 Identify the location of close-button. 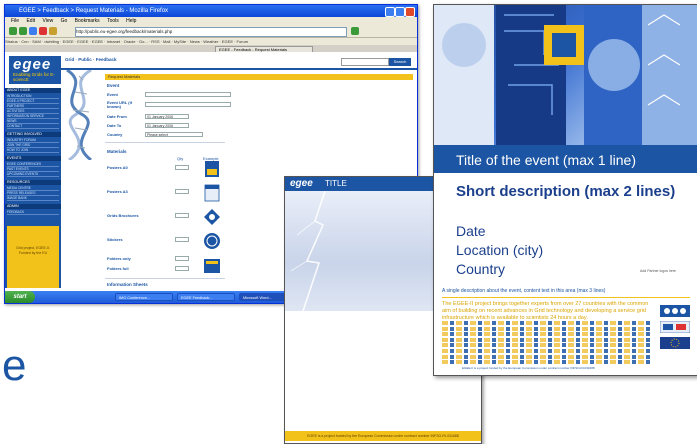
(410, 12).